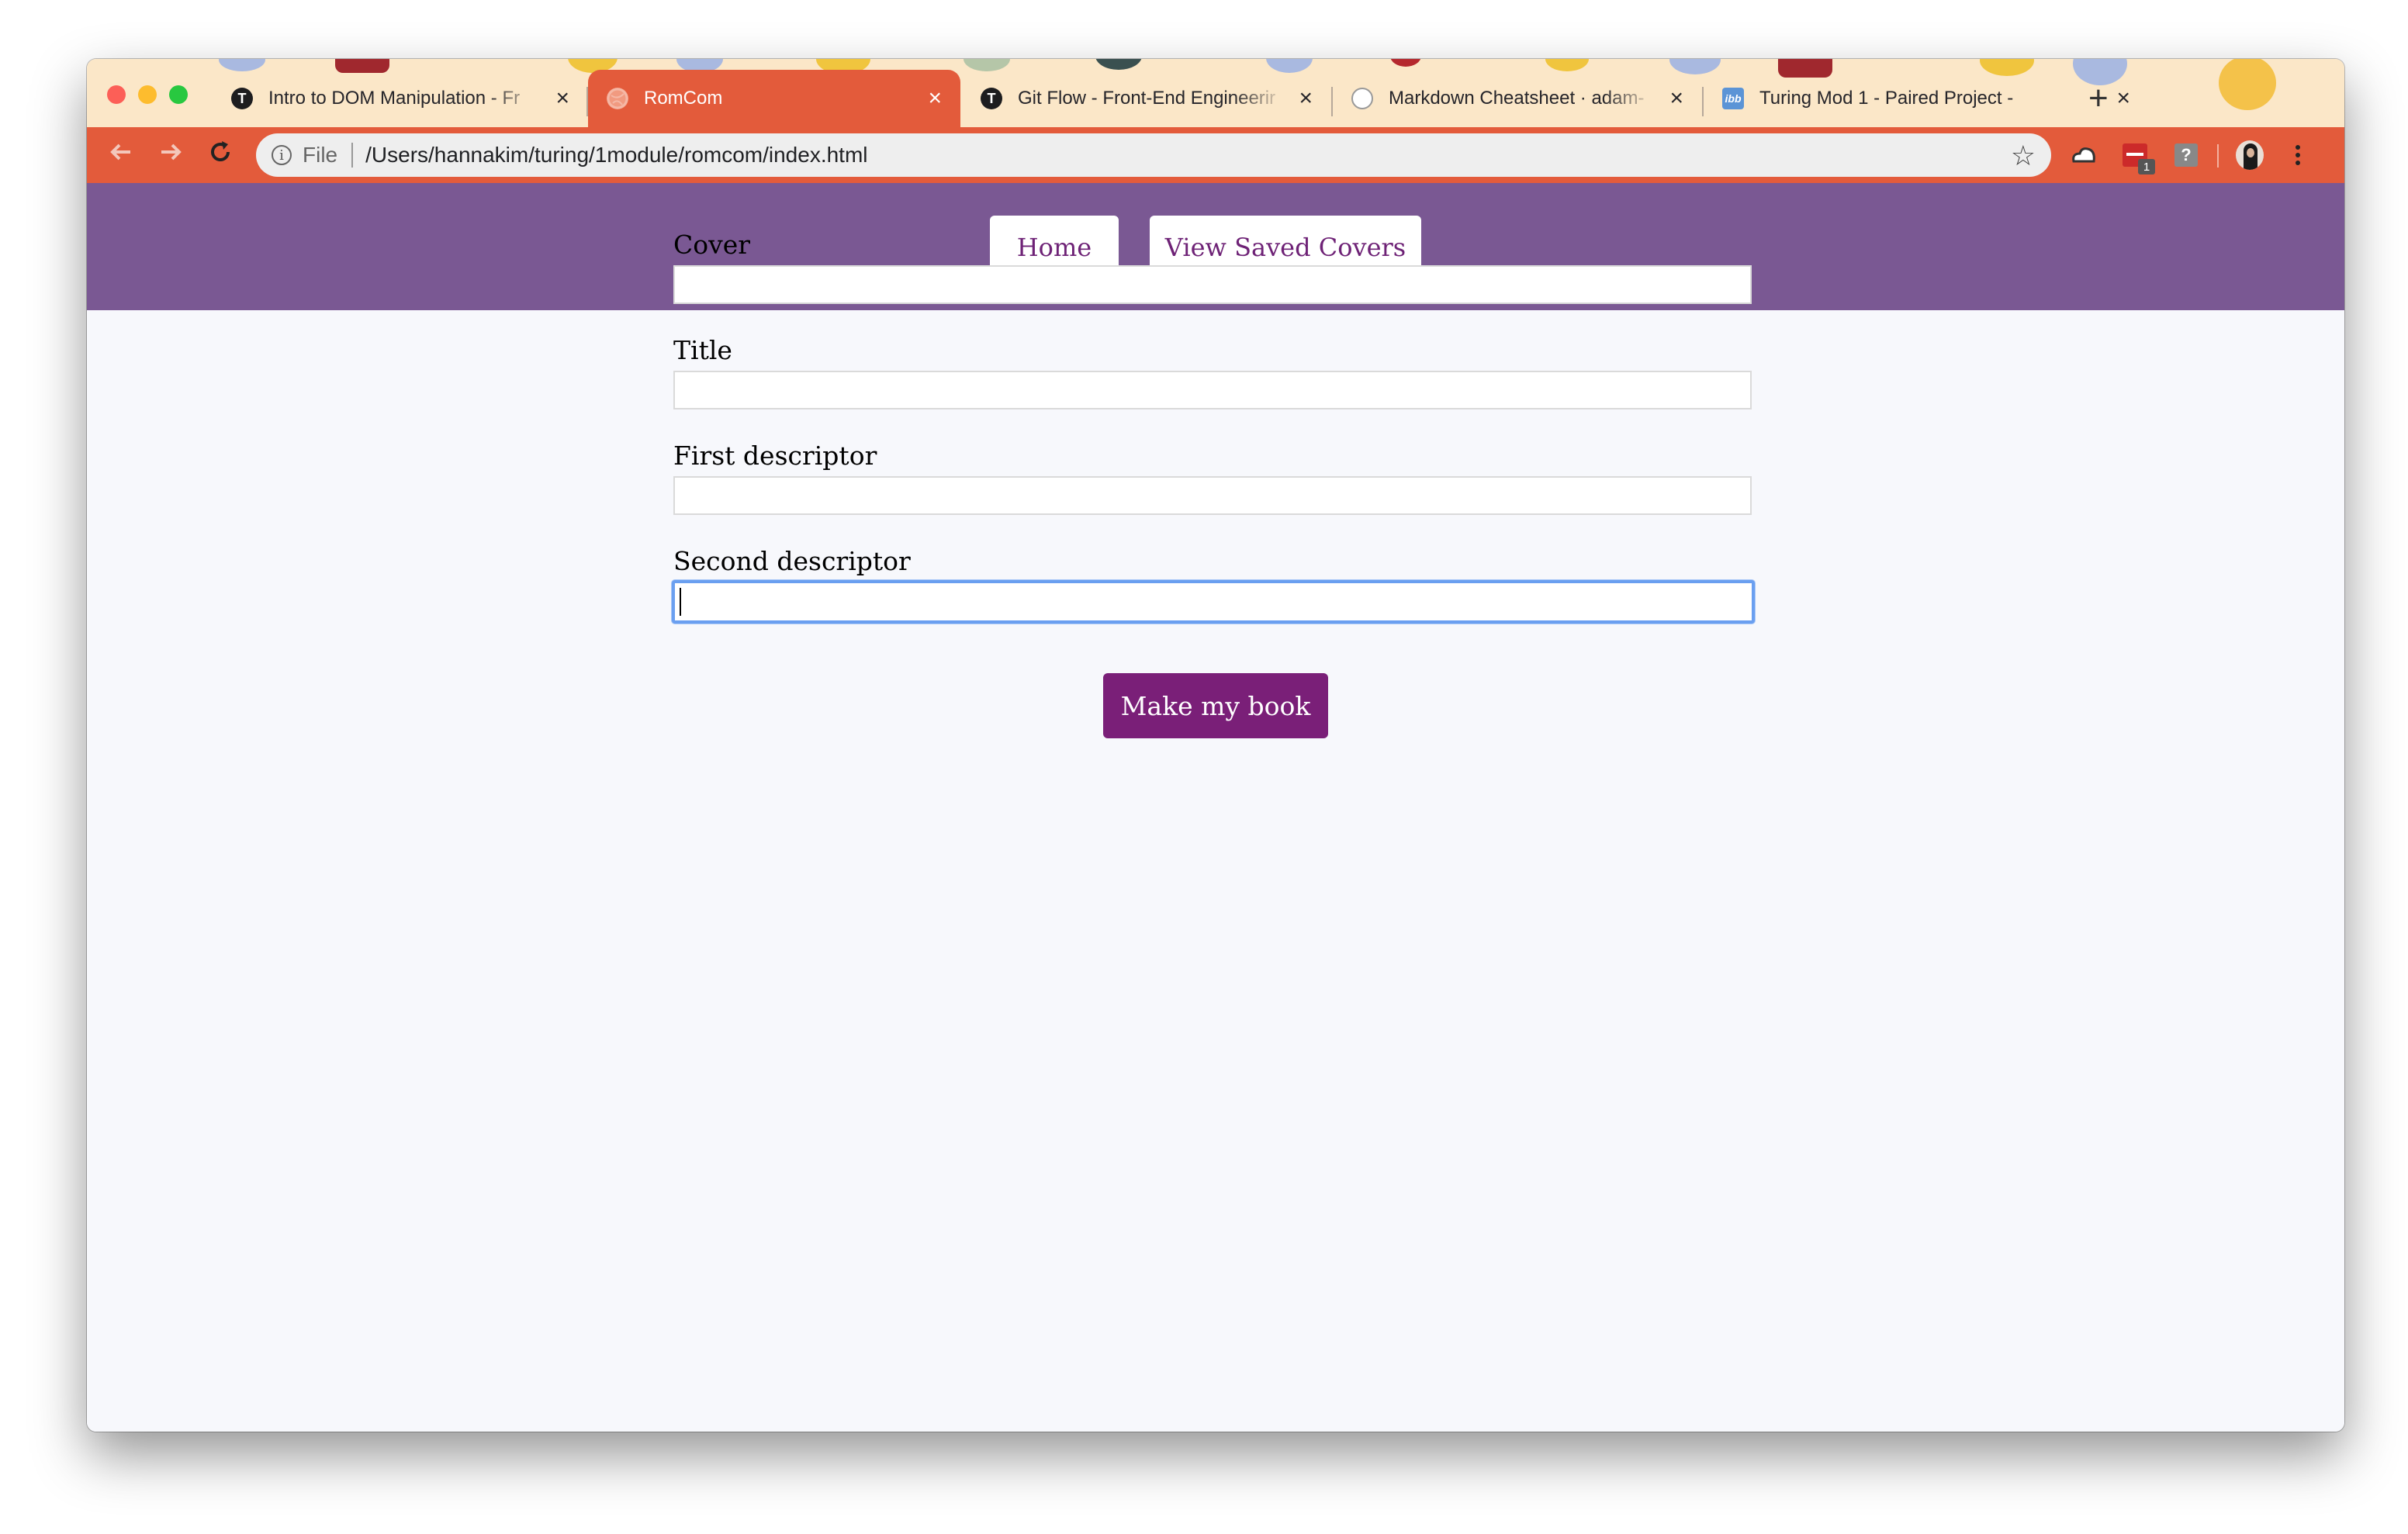 This screenshot has width=2408, height=1534. I want to click on second-descriptor-input, so click(1213, 602).